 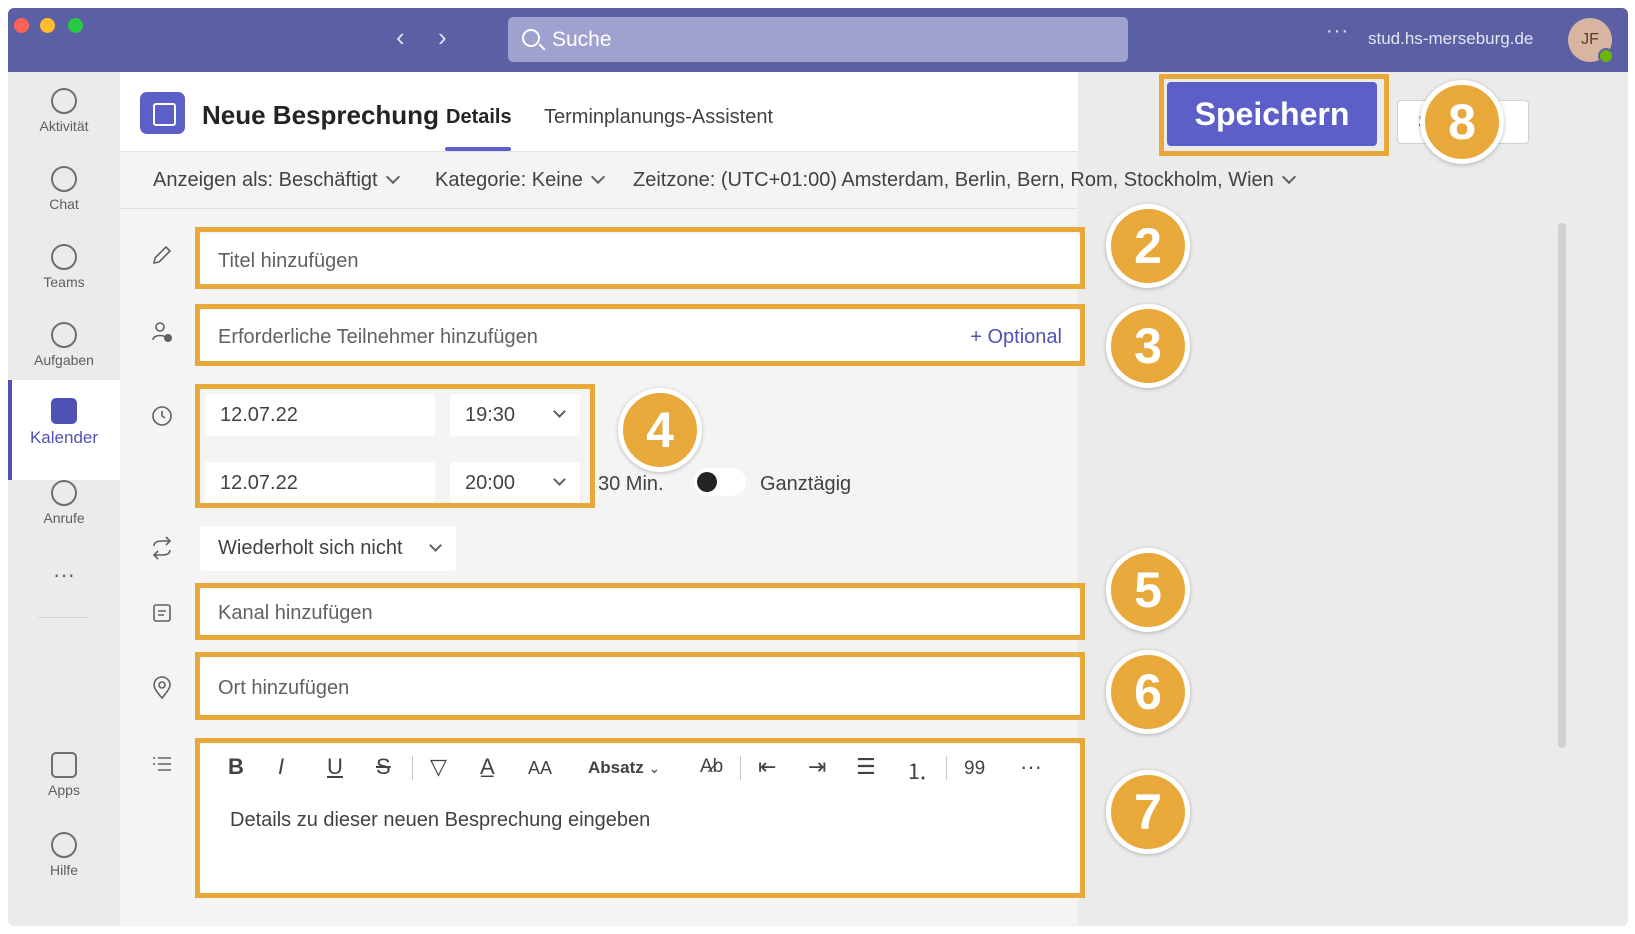 I want to click on search-input: Suche, so click(x=818, y=39).